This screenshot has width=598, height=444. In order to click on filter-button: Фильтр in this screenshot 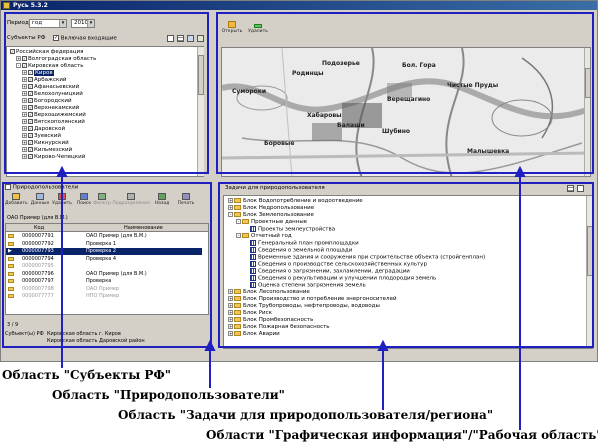, I will do `click(102, 199)`.